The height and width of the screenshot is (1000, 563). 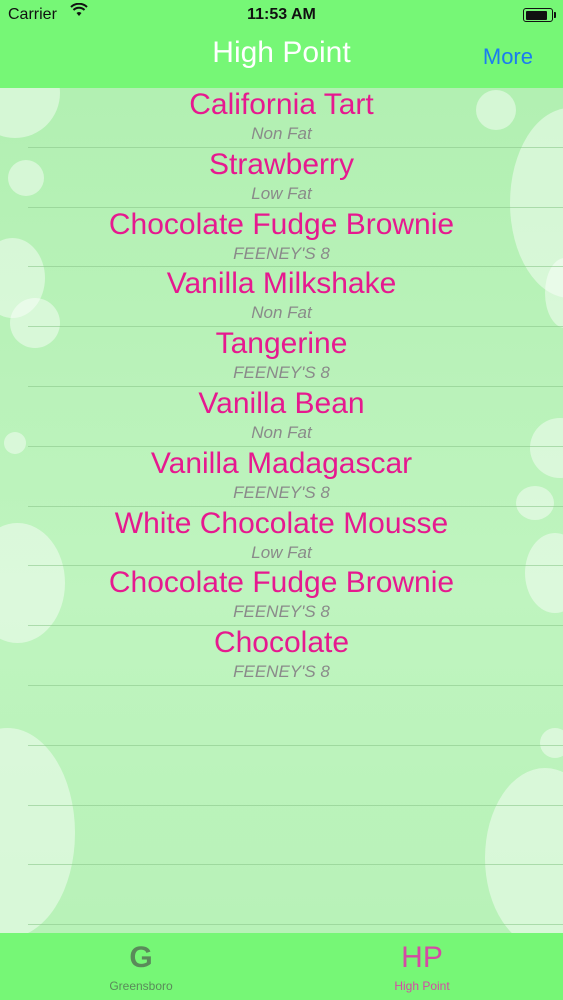 I want to click on list-item: Tangerine FEENEY'S 8, so click(x=295, y=357).